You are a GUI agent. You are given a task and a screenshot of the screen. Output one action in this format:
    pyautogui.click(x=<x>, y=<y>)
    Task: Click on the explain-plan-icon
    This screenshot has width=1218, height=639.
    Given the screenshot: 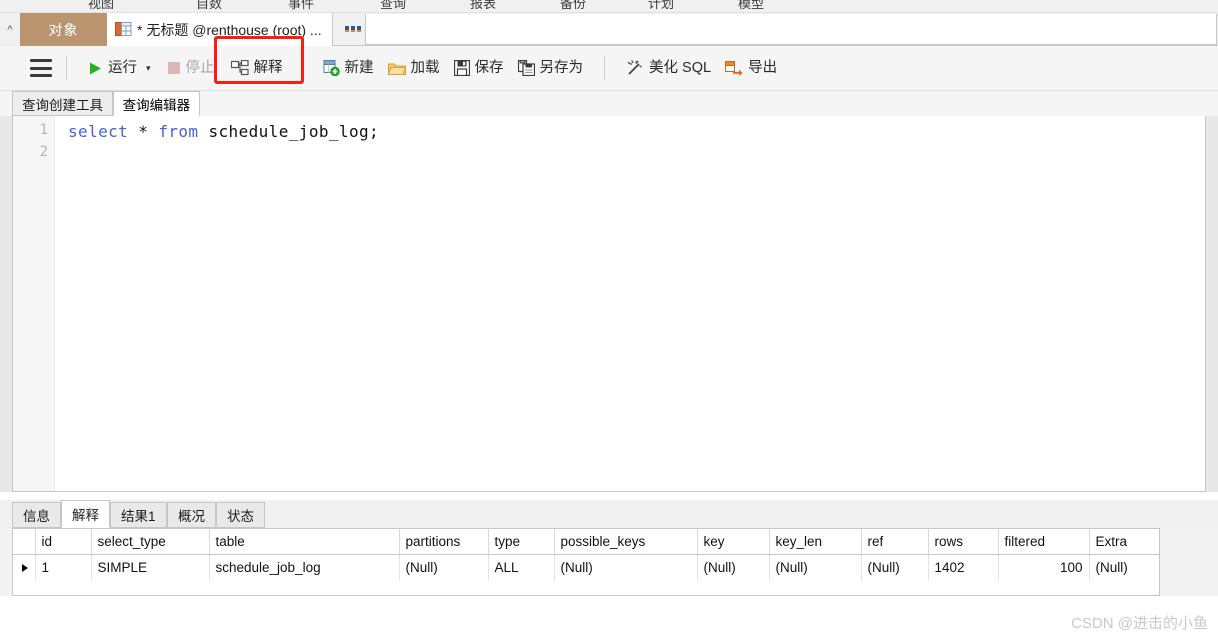 What is the action you would take?
    pyautogui.click(x=239, y=68)
    